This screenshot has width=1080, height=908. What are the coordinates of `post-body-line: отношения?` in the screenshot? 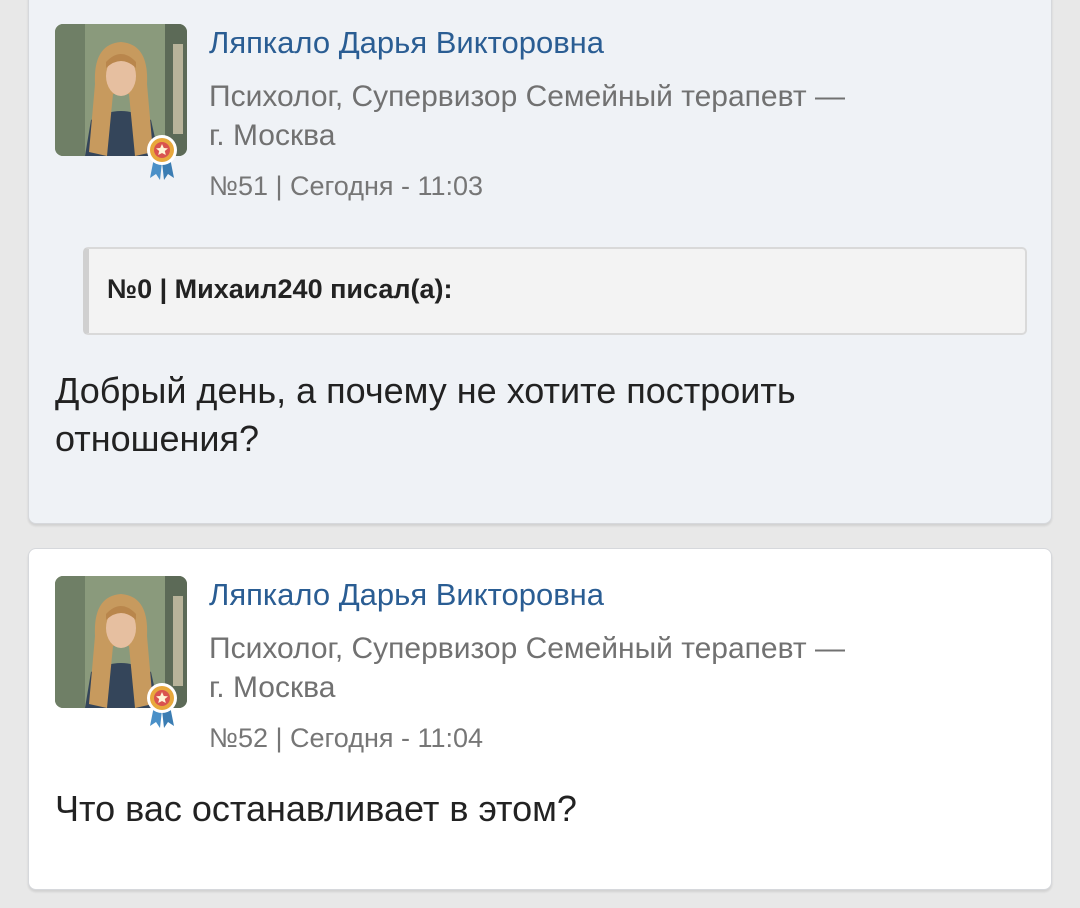 It's located at (157, 438).